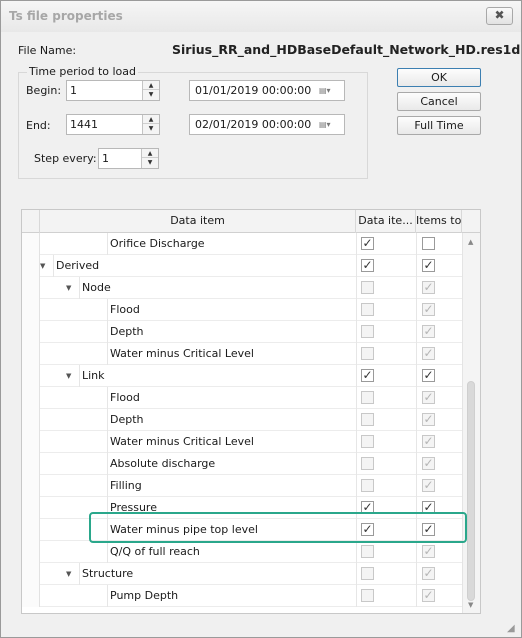  I want to click on full-time-button: Full Time, so click(439, 125).